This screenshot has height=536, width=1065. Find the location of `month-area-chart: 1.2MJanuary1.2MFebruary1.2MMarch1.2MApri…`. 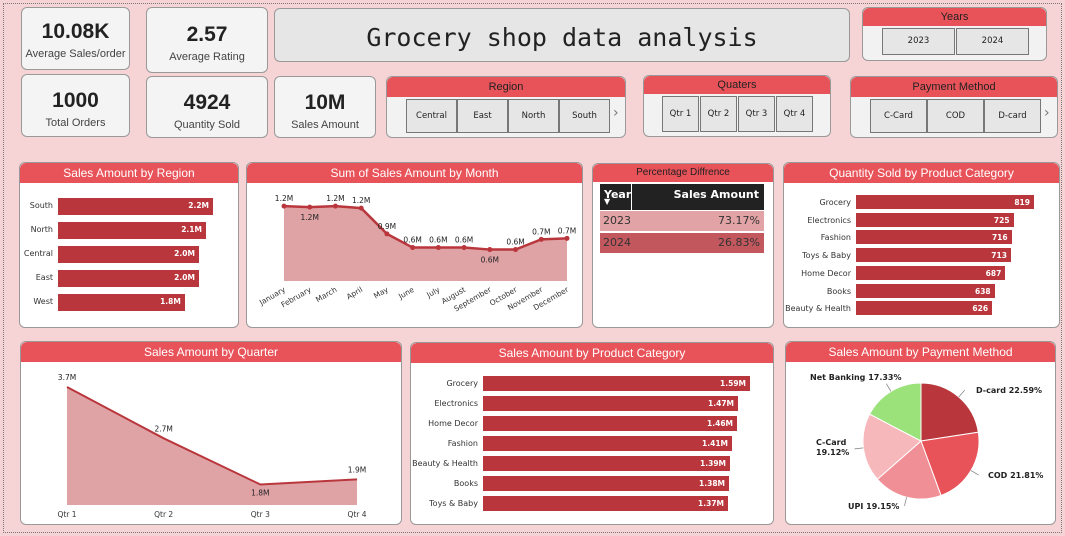

month-area-chart: 1.2MJanuary1.2MFebruary1.2MMarch1.2MApri… is located at coordinates (416, 253).